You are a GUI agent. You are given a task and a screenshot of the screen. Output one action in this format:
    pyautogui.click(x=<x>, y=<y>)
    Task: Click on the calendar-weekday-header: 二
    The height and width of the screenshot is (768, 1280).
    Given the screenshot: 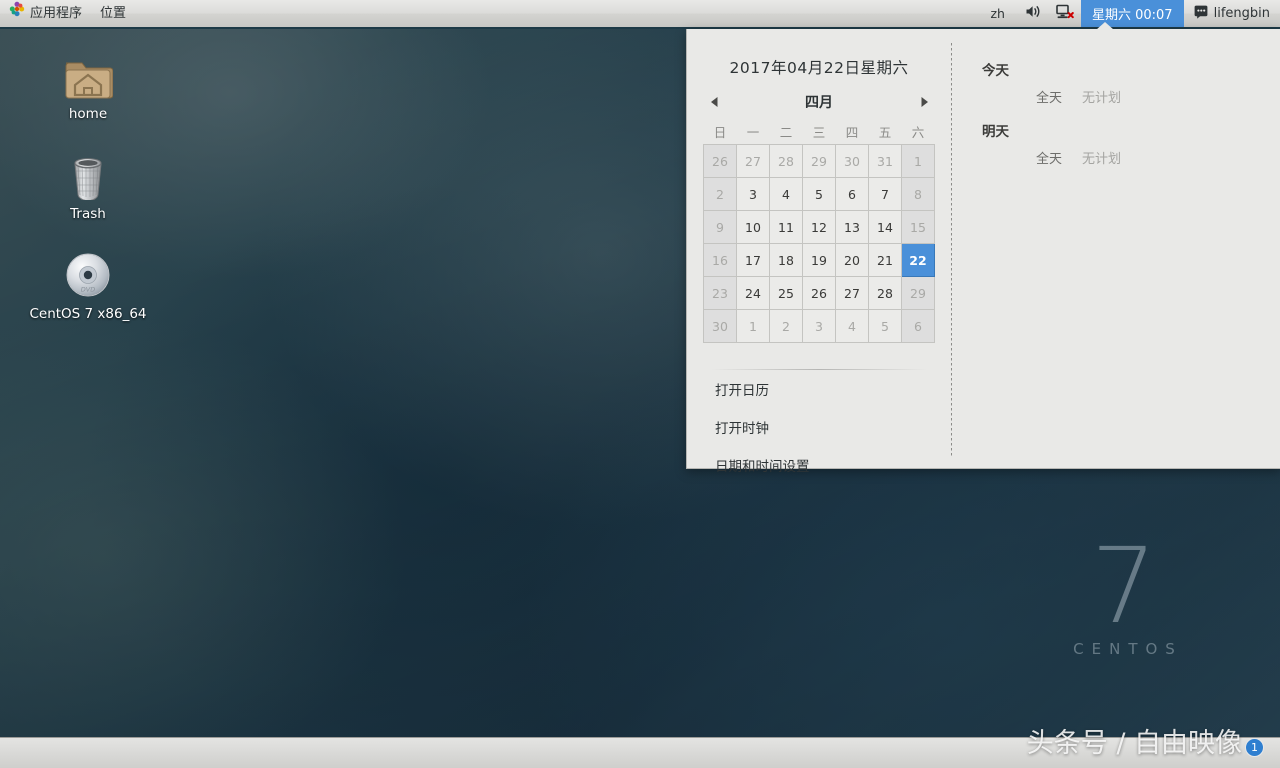 What is the action you would take?
    pyautogui.click(x=786, y=132)
    